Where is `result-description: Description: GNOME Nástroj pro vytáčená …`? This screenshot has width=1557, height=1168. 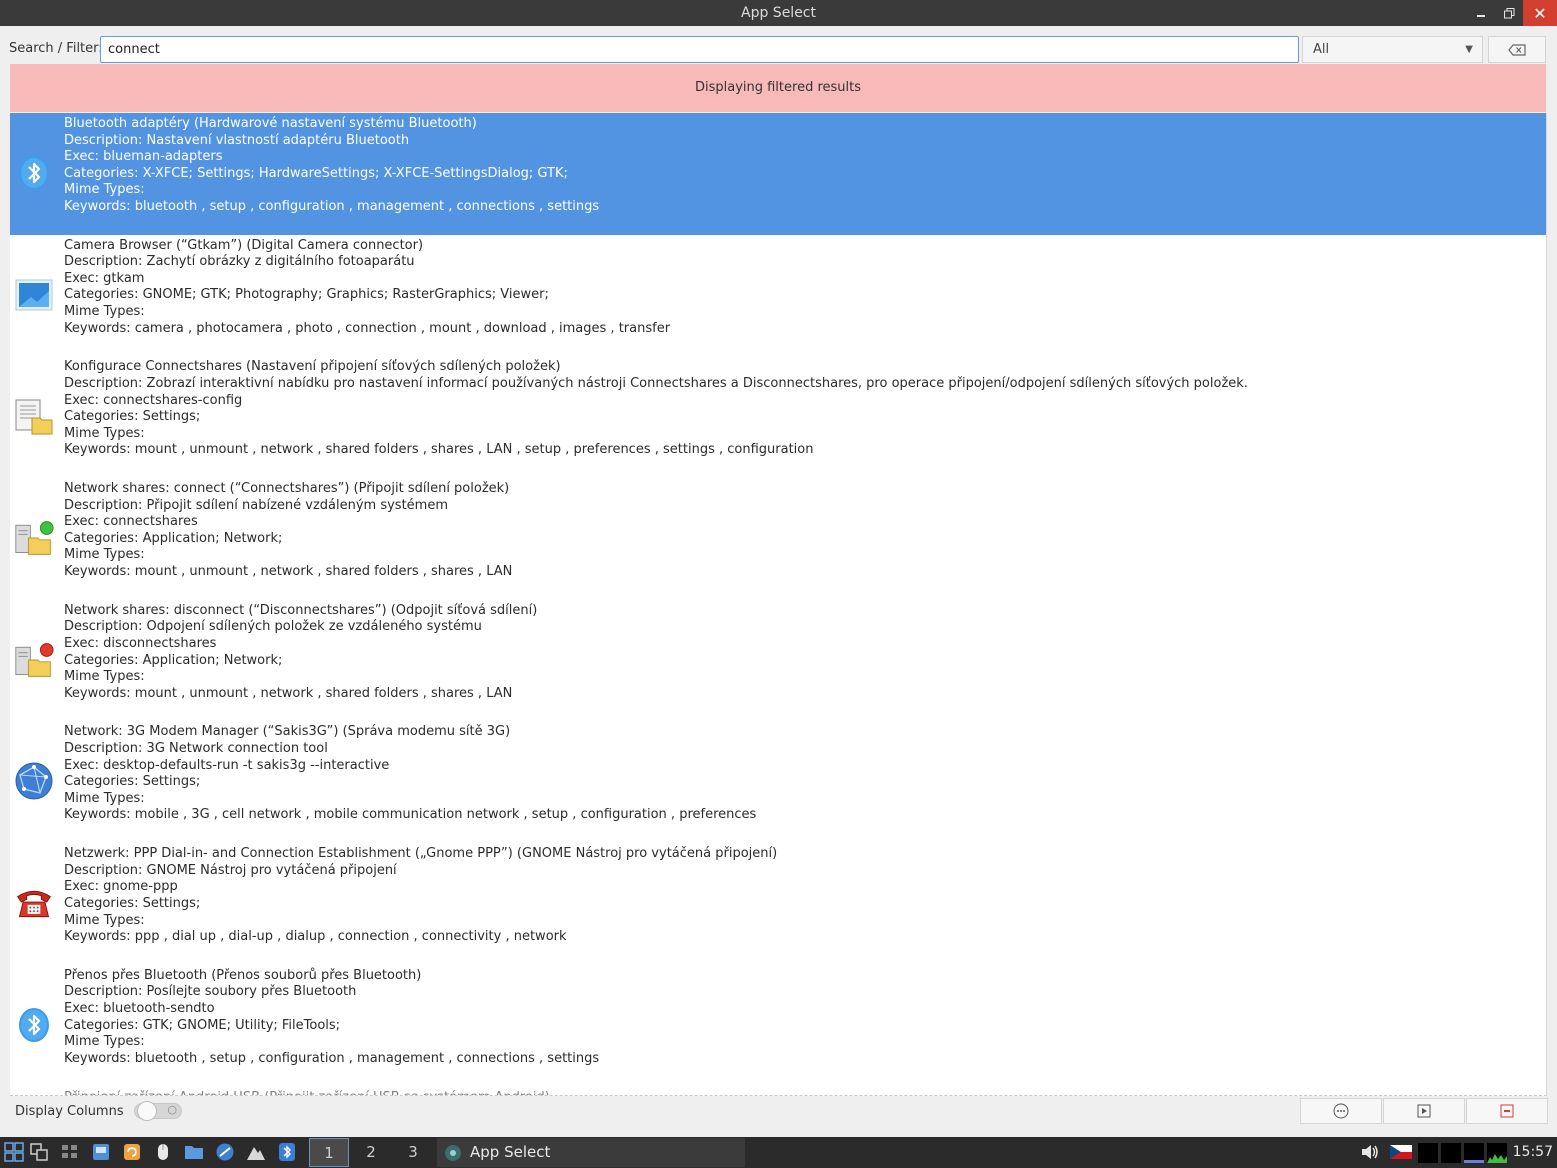 result-description: Description: GNOME Nástroj pro vytáčená … is located at coordinates (230, 870).